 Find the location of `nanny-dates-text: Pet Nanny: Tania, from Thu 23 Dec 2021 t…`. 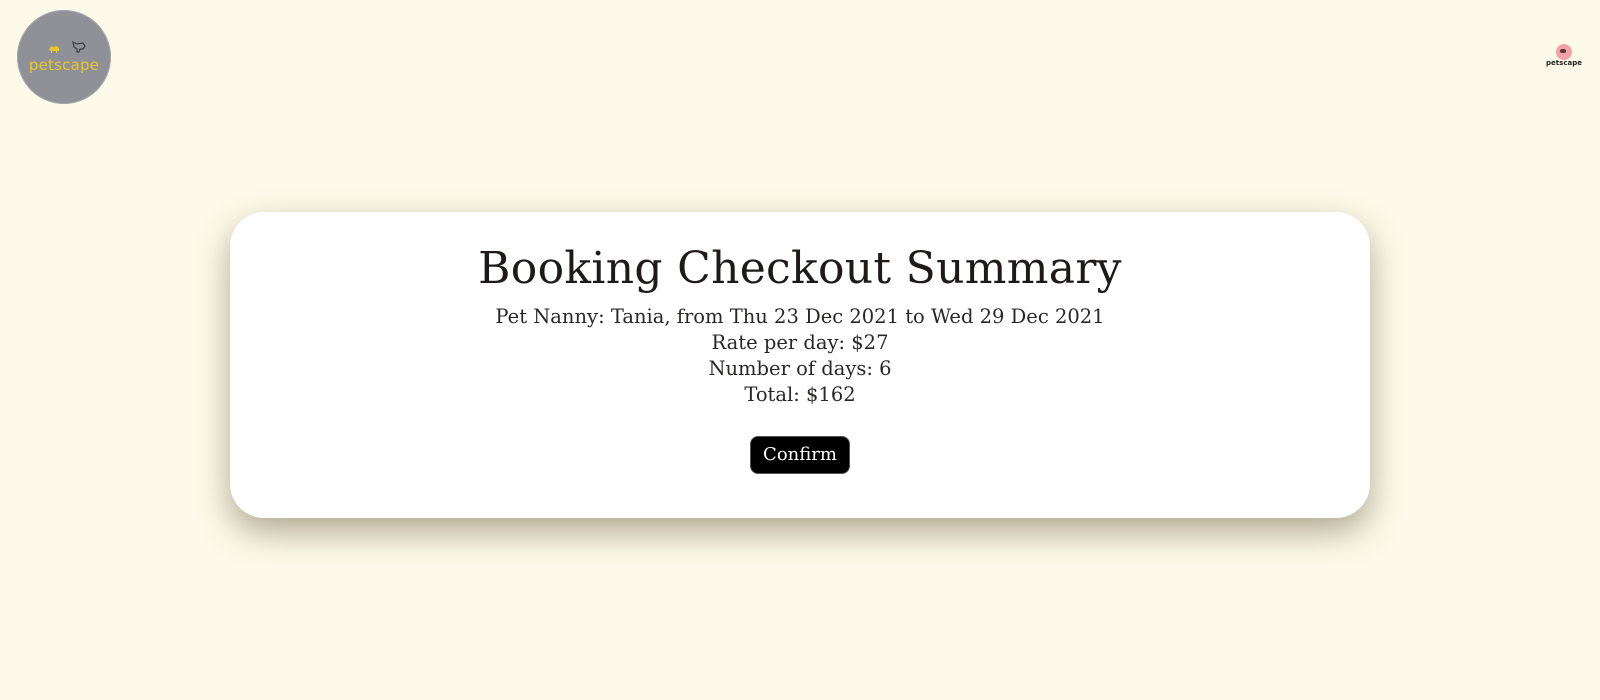

nanny-dates-text: Pet Nanny: Tania, from Thu 23 Dec 2021 t… is located at coordinates (800, 316).